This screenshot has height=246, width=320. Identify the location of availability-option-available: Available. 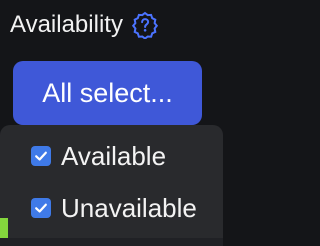
(98, 156).